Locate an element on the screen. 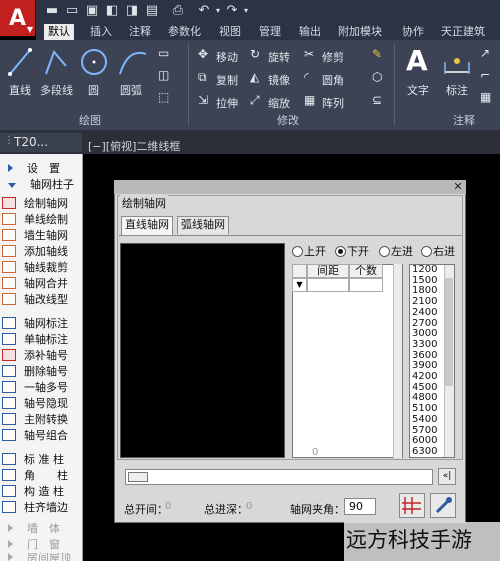 The width and height of the screenshot is (500, 561). grid-angle-input: 90 is located at coordinates (360, 506).